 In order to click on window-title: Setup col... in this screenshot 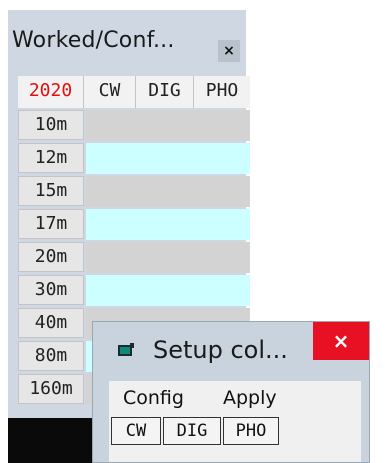, I will do `click(220, 350)`.